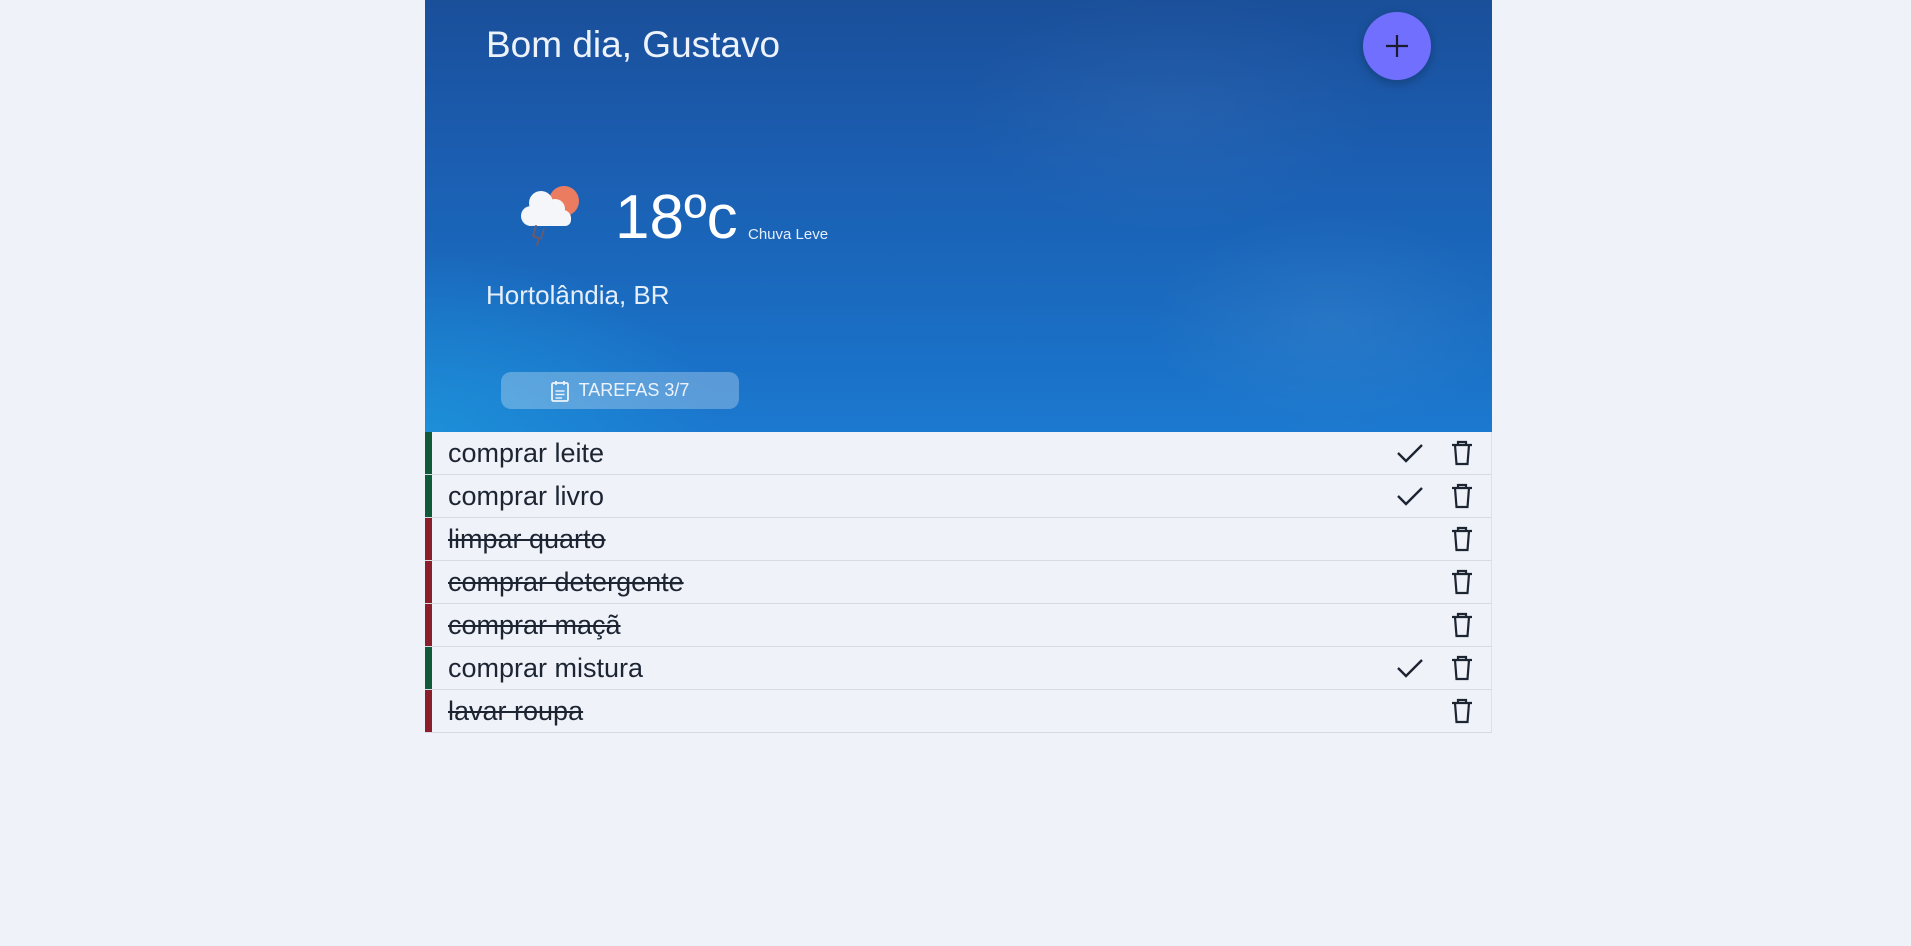 This screenshot has height=946, width=1911. What do you see at coordinates (958, 711) in the screenshot?
I see `task-item: lavar roupa` at bounding box center [958, 711].